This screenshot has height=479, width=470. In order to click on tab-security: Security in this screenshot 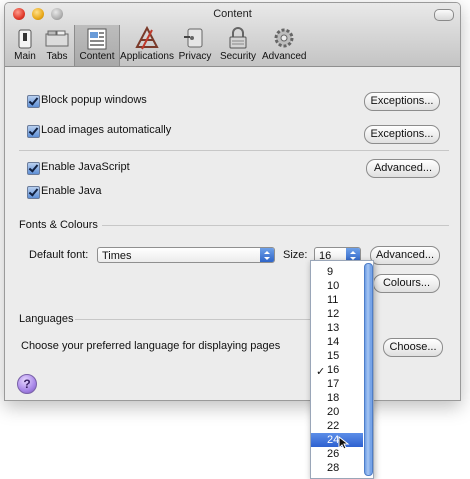, I will do `click(238, 45)`.